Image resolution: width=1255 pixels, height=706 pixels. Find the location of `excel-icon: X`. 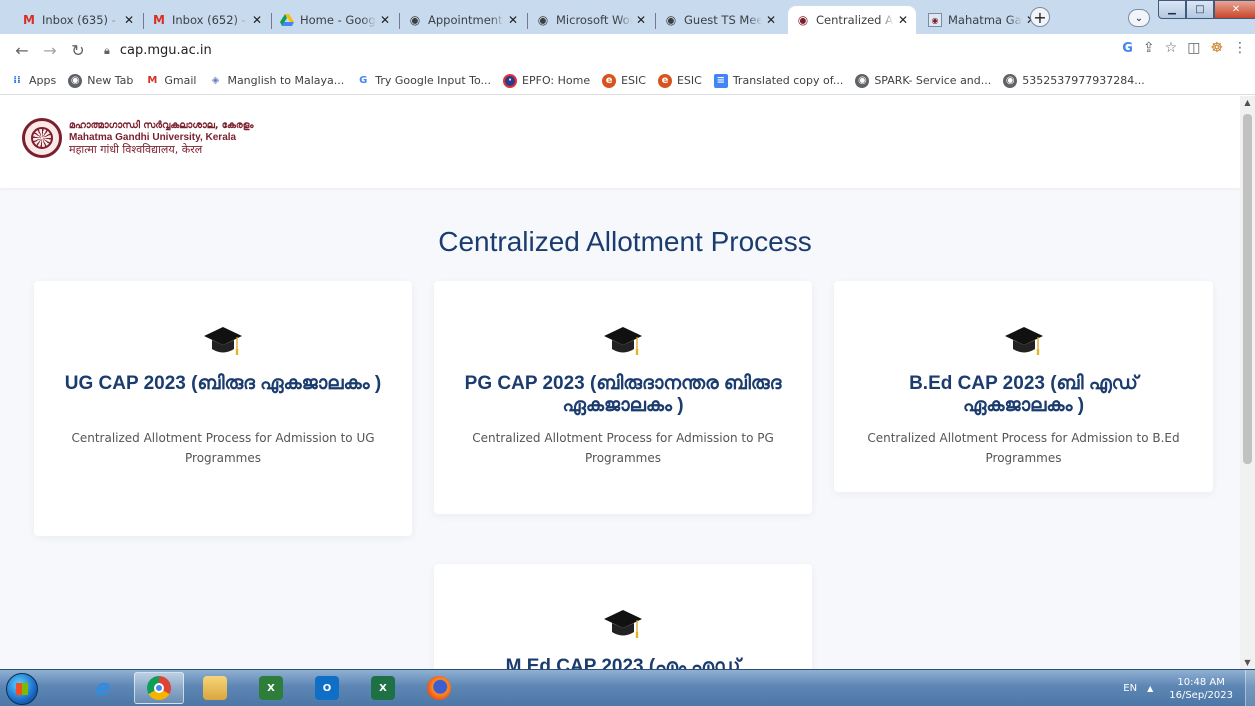

excel-icon: X is located at coordinates (383, 688).